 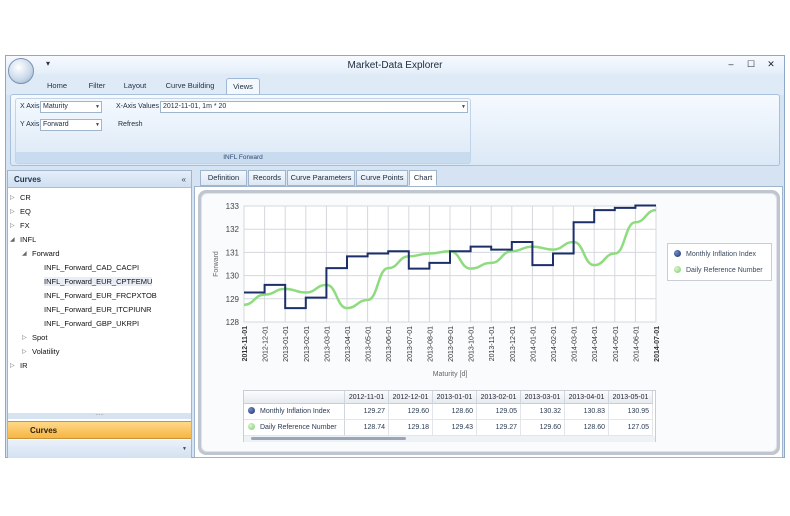 I want to click on table-row-label: Monthly Inflation Index, so click(x=294, y=412).